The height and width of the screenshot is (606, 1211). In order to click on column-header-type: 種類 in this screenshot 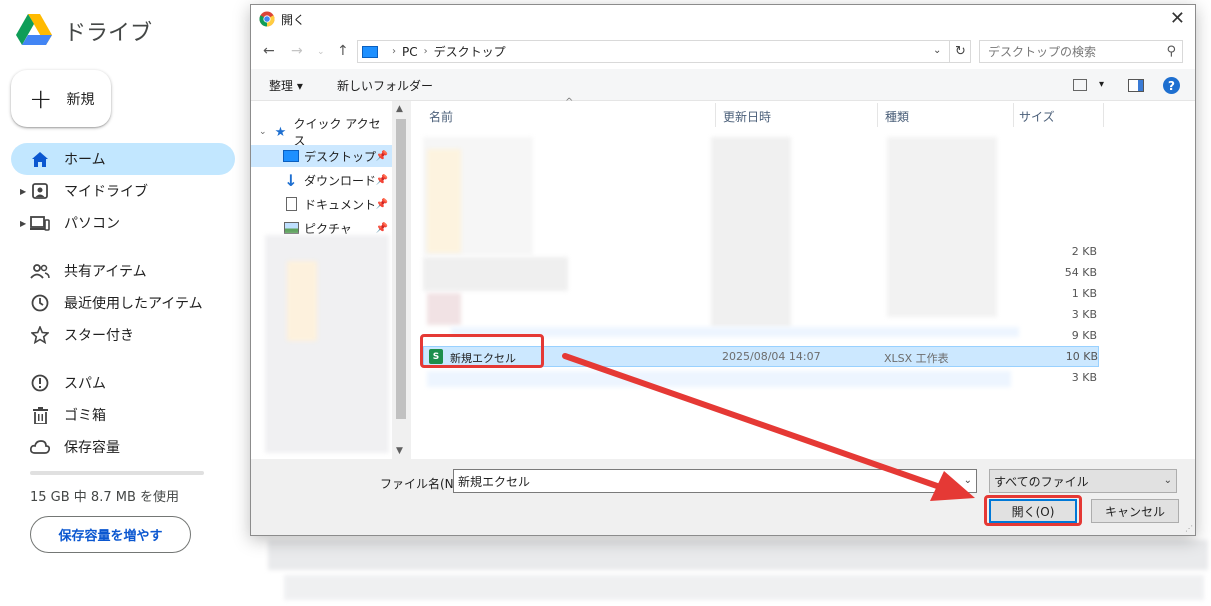, I will do `click(897, 116)`.